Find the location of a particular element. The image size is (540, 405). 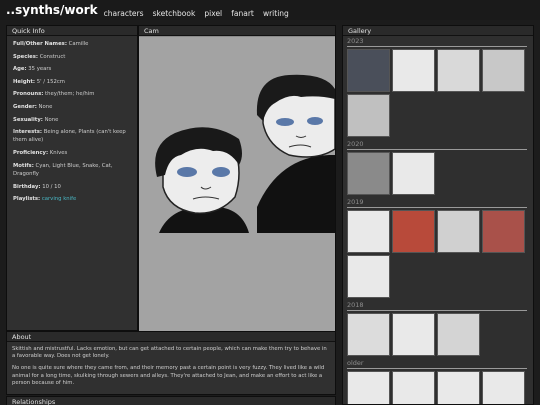

nav-writing: writing is located at coordinates (276, 13).